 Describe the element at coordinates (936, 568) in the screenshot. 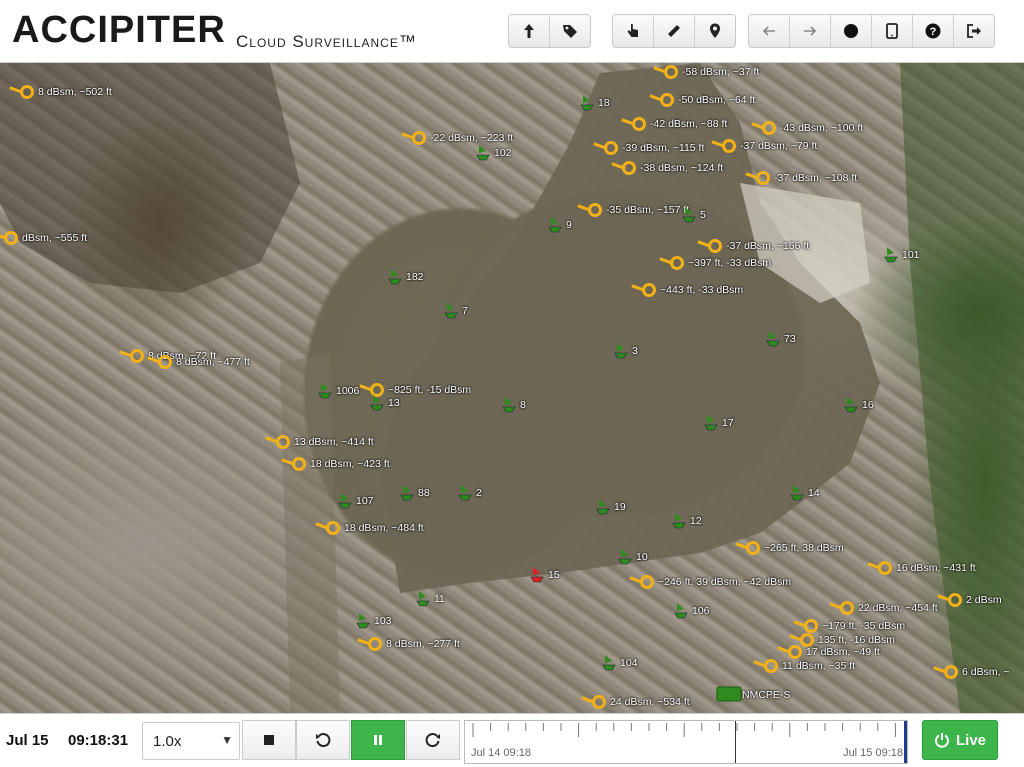

I see `target-label: 16 dBsm, ~431 ft` at that location.